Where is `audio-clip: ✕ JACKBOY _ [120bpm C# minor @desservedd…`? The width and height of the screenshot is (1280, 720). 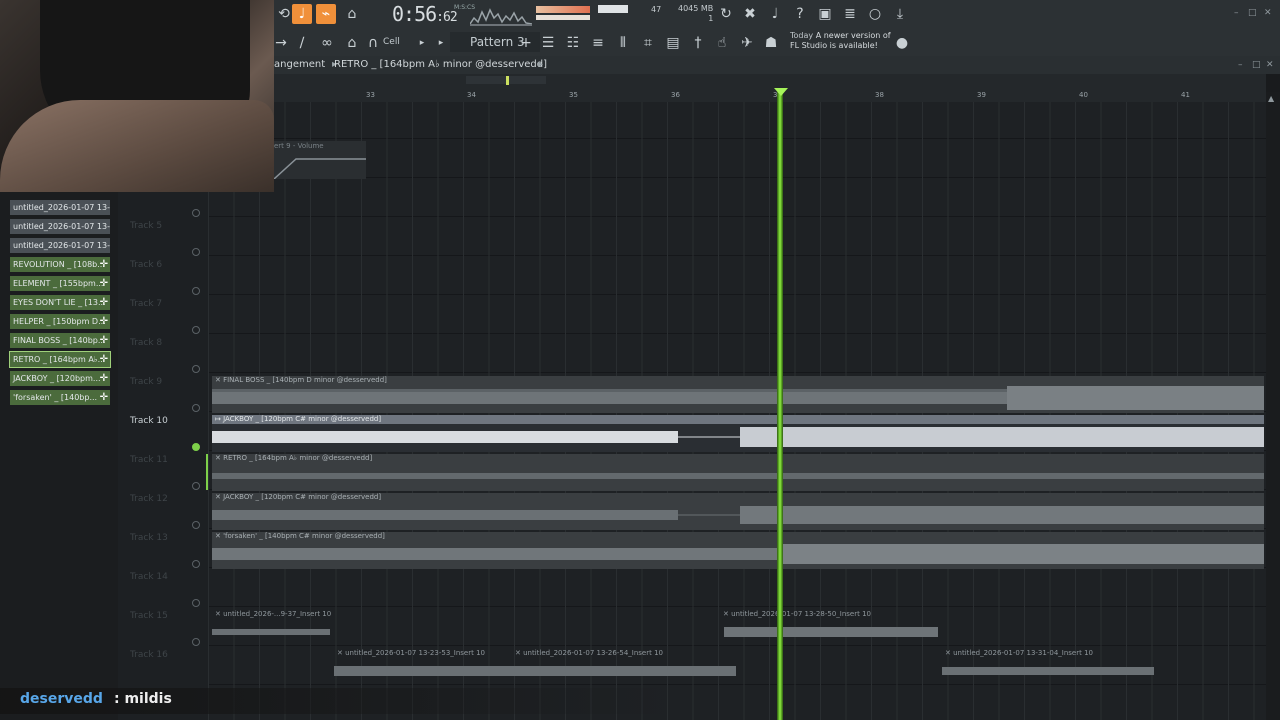 audio-clip: ✕ JACKBOY _ [120bpm C# minor @desservedd… is located at coordinates (738, 511).